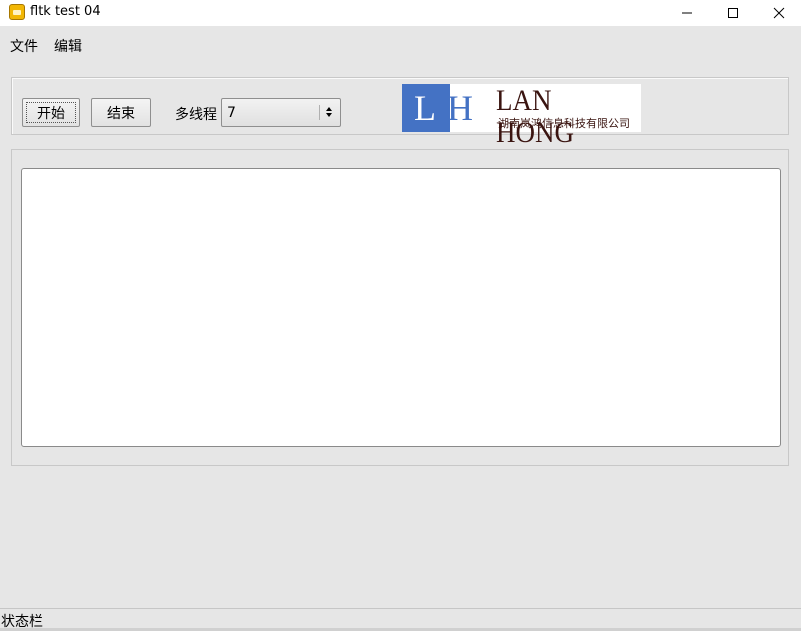  Describe the element at coordinates (24, 46) in the screenshot. I see `menu-file: 文件` at that location.